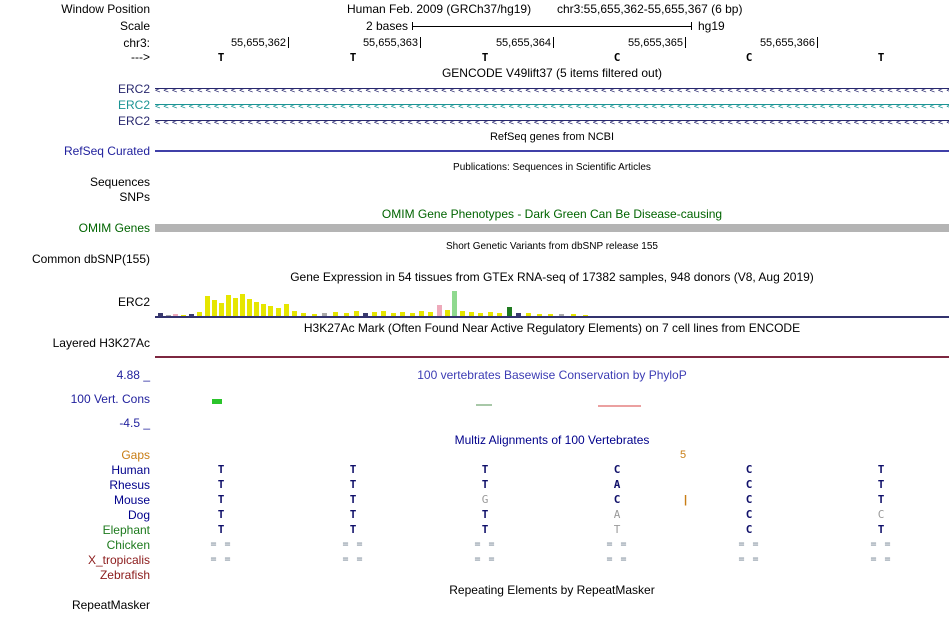  Describe the element at coordinates (75, 500) in the screenshot. I see `multiz-species-label: Mouse` at that location.